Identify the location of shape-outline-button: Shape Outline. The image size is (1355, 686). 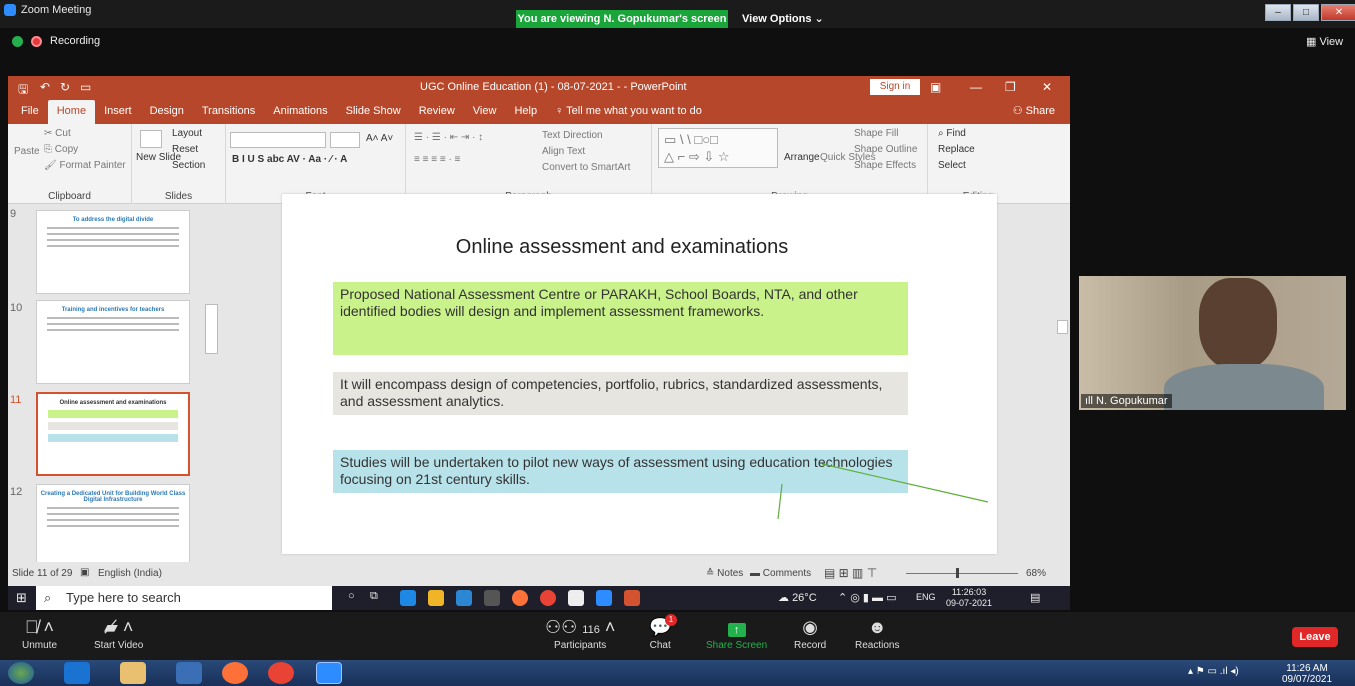
(885, 149).